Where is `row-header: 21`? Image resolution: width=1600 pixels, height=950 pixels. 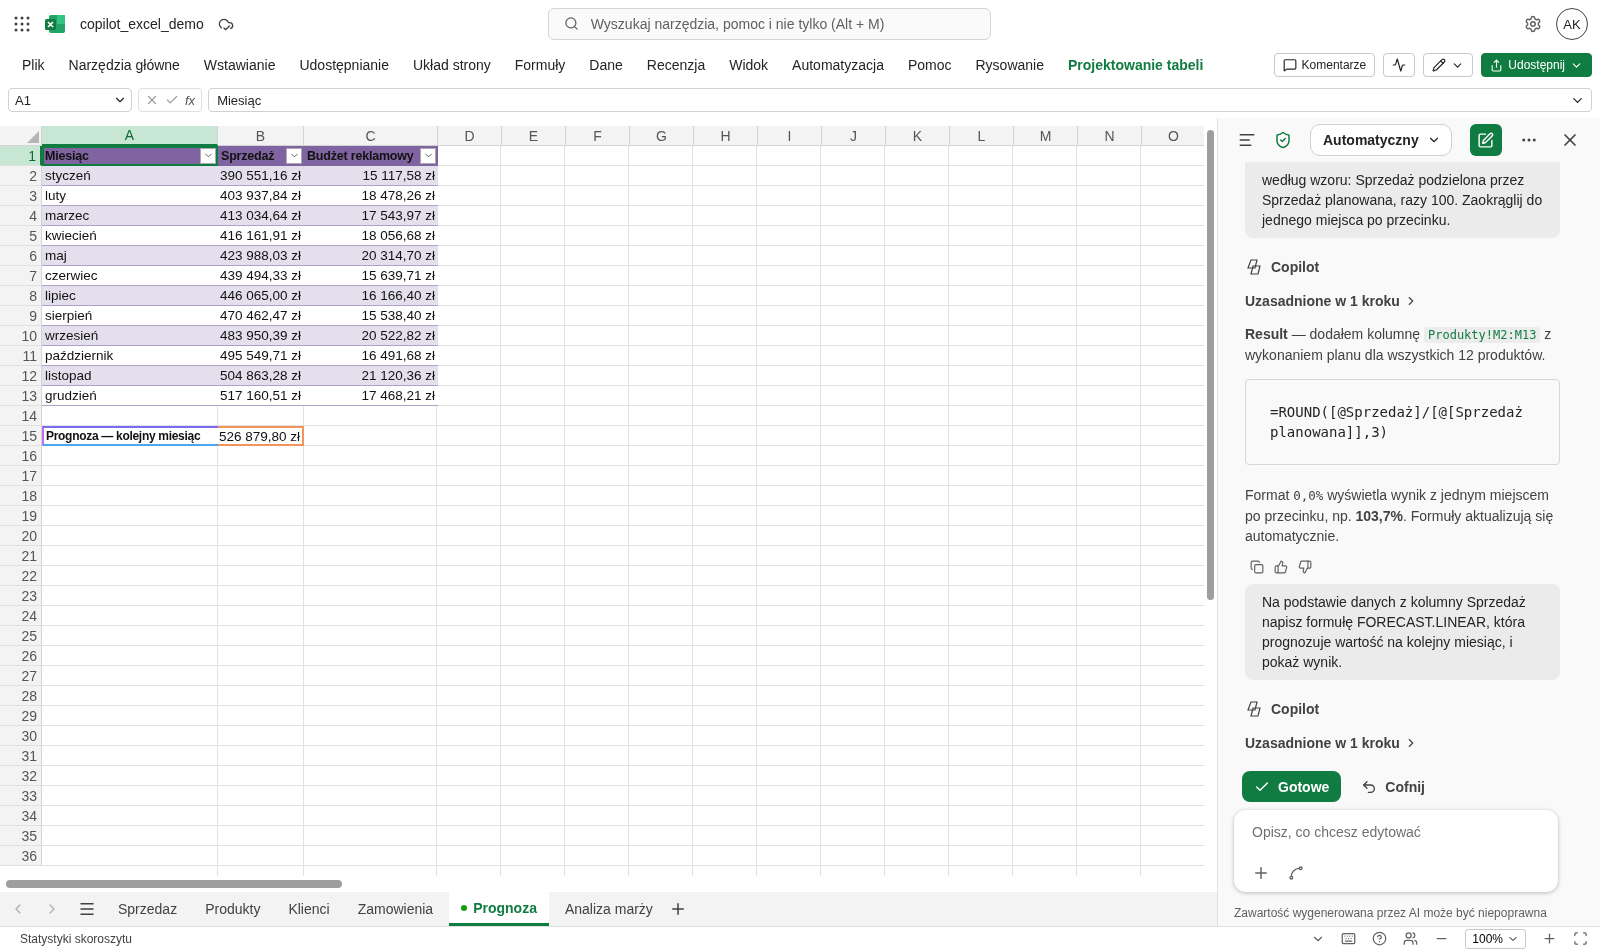 row-header: 21 is located at coordinates (21, 556).